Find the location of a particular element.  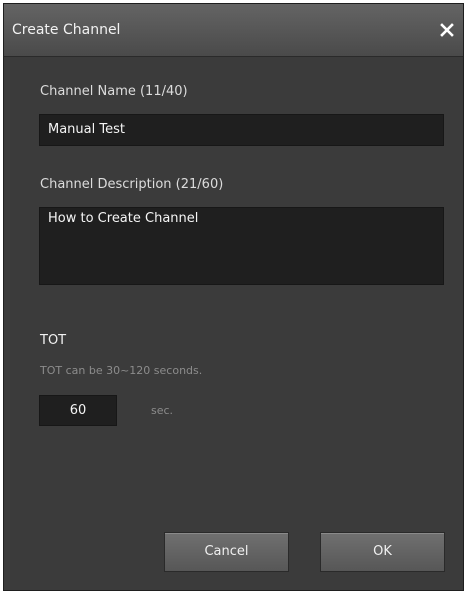

channel-description-input: How to Create Channel is located at coordinates (241, 246).